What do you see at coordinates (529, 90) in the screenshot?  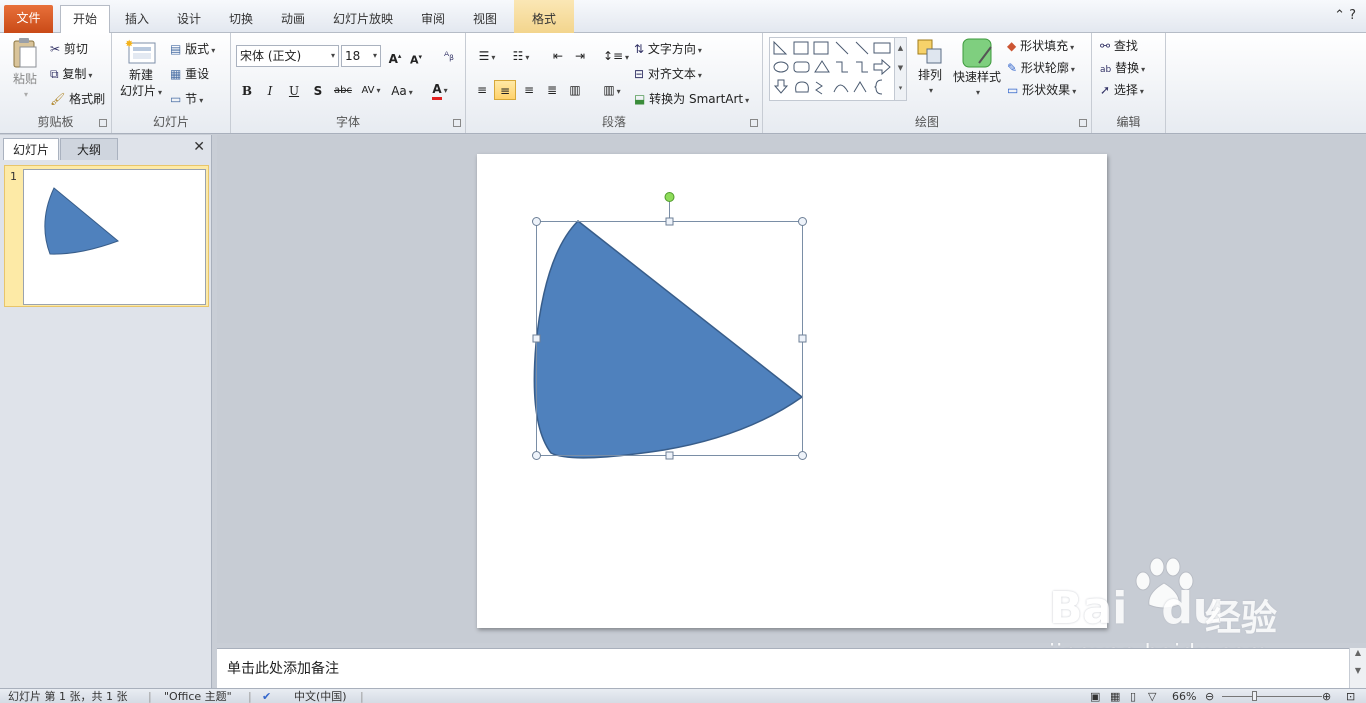 I see `align-right-icon: ≡` at bounding box center [529, 90].